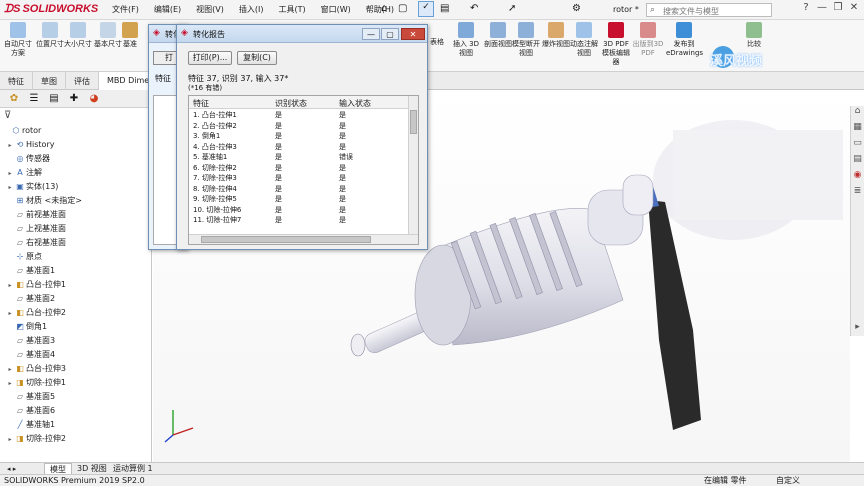 The image size is (864, 486). Describe the element at coordinates (684, 46) in the screenshot. I see `publish-edrawings-button: 发布到eDrawings` at that location.